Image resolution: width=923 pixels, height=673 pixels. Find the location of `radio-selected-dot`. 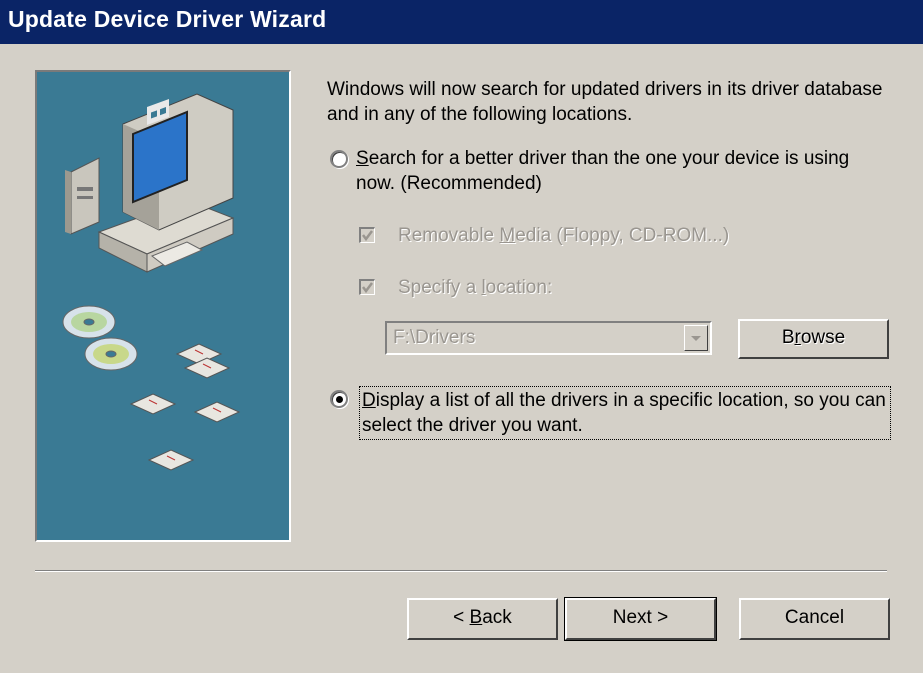

radio-selected-dot is located at coordinates (339, 399).